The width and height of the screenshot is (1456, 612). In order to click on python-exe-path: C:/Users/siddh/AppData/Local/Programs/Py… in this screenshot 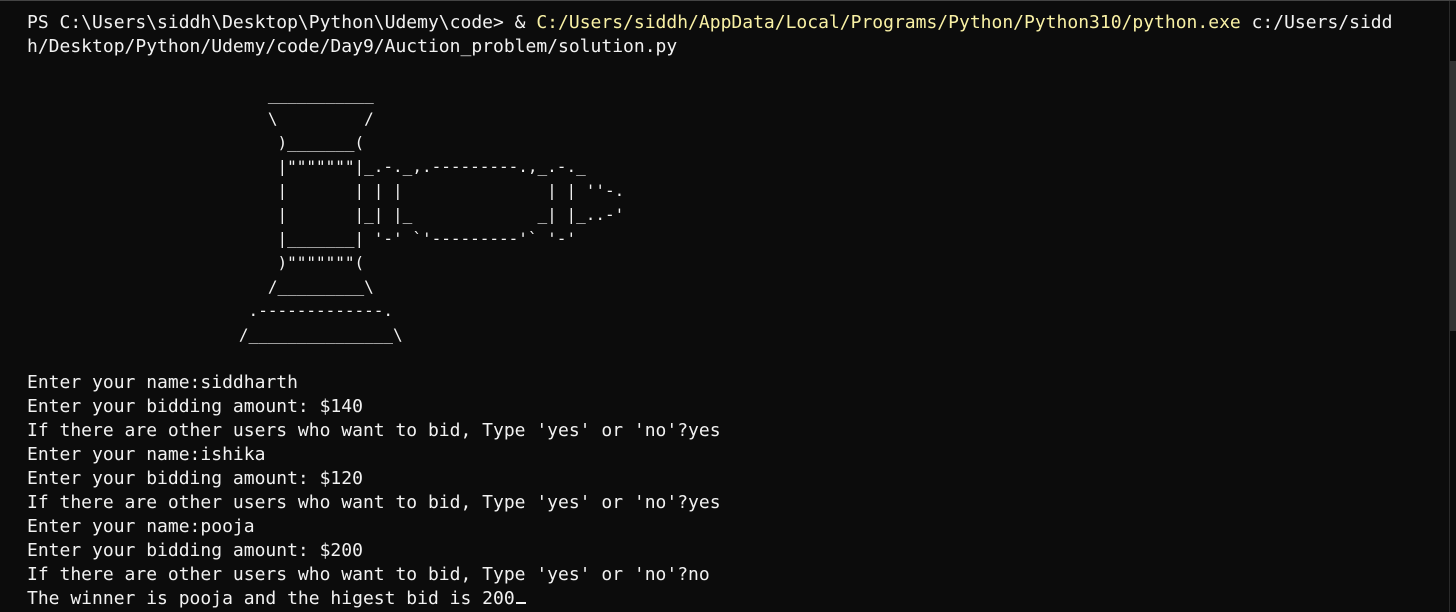, I will do `click(888, 22)`.